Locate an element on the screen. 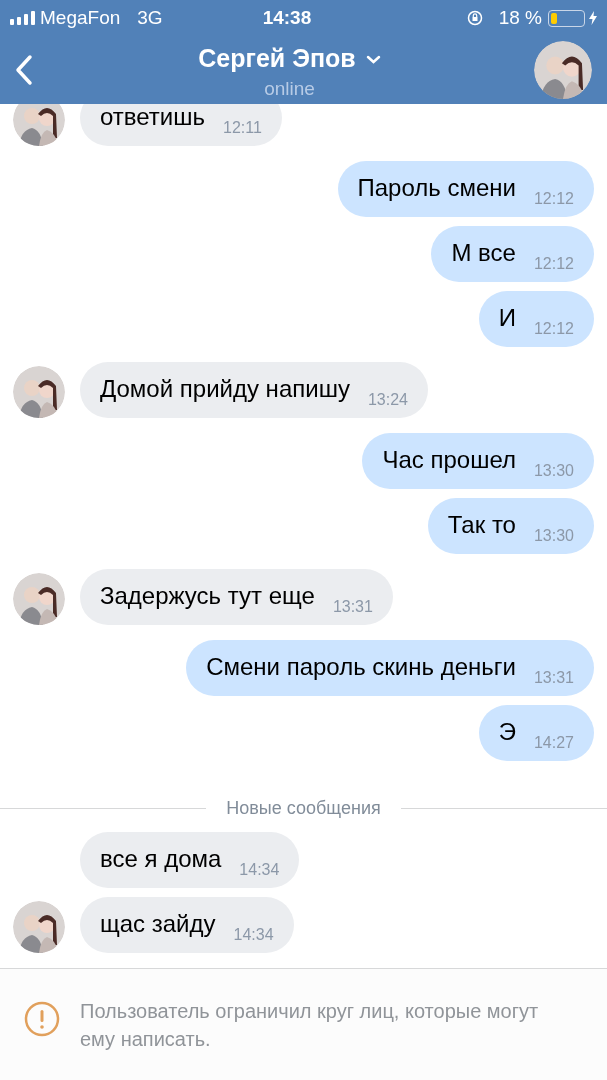 Image resolution: width=607 pixels, height=1080 pixels. message-time: 12:11 is located at coordinates (242, 128).